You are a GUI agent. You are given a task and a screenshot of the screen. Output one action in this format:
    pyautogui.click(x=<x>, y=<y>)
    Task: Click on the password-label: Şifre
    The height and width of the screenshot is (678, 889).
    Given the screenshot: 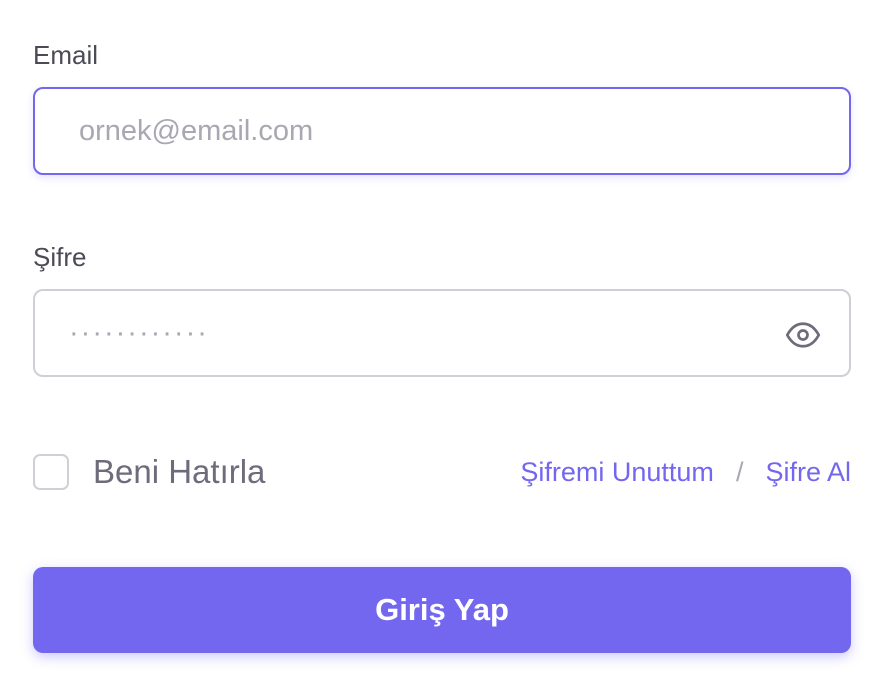 What is the action you would take?
    pyautogui.click(x=60, y=257)
    